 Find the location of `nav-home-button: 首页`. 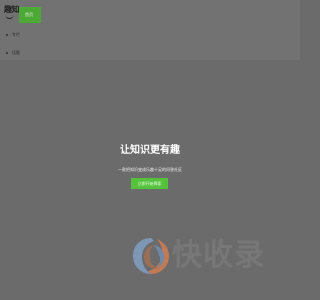

nav-home-button: 首页 is located at coordinates (30, 15).